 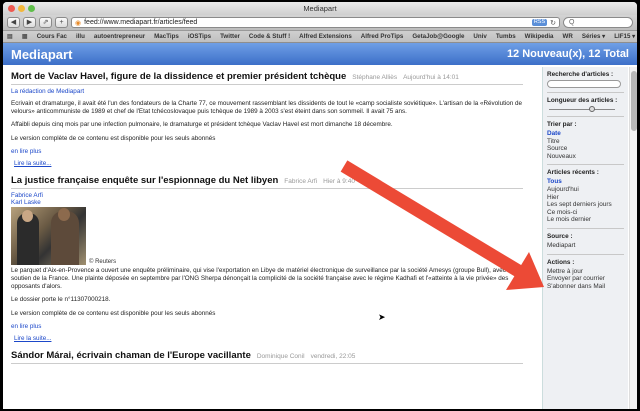 What do you see at coordinates (633, 238) in the screenshot?
I see `scrollbar` at bounding box center [633, 238].